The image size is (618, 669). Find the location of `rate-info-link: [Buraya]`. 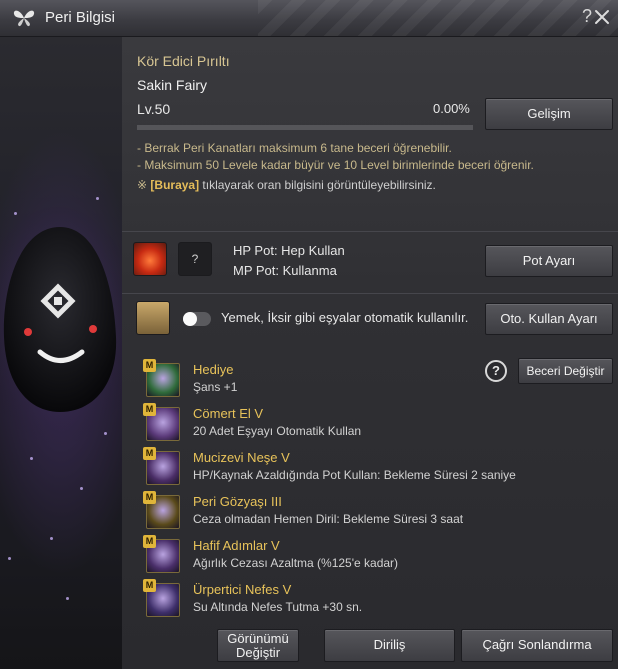

rate-info-link: [Buraya] is located at coordinates (174, 185).